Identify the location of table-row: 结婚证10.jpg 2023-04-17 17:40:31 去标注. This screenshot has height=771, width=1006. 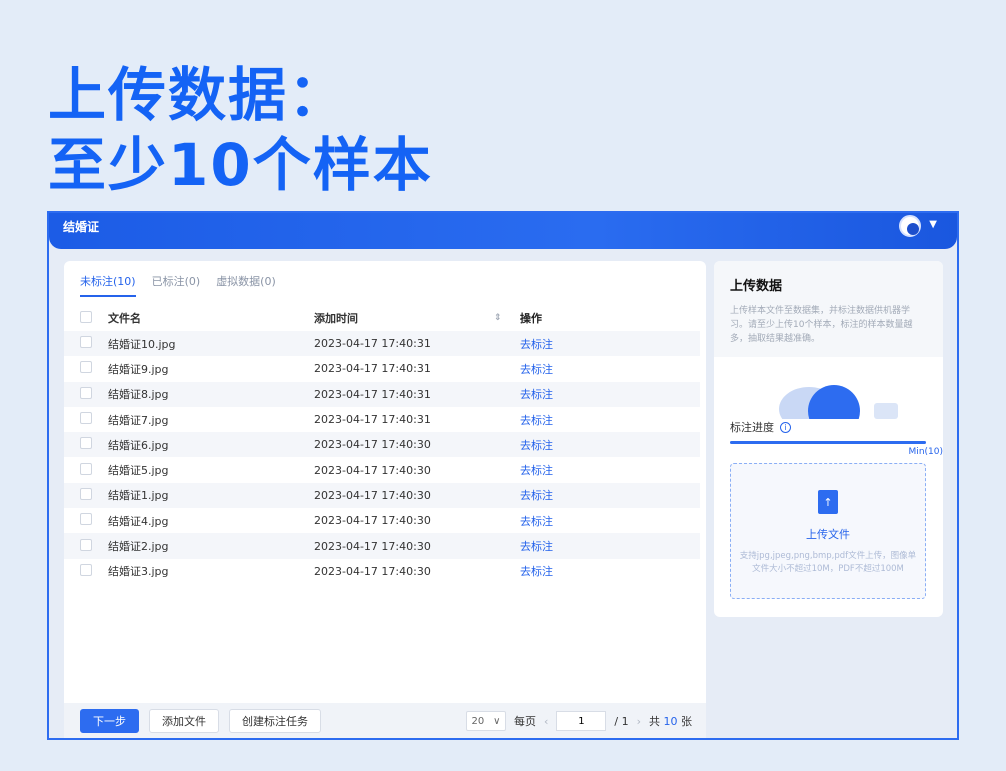
(382, 344).